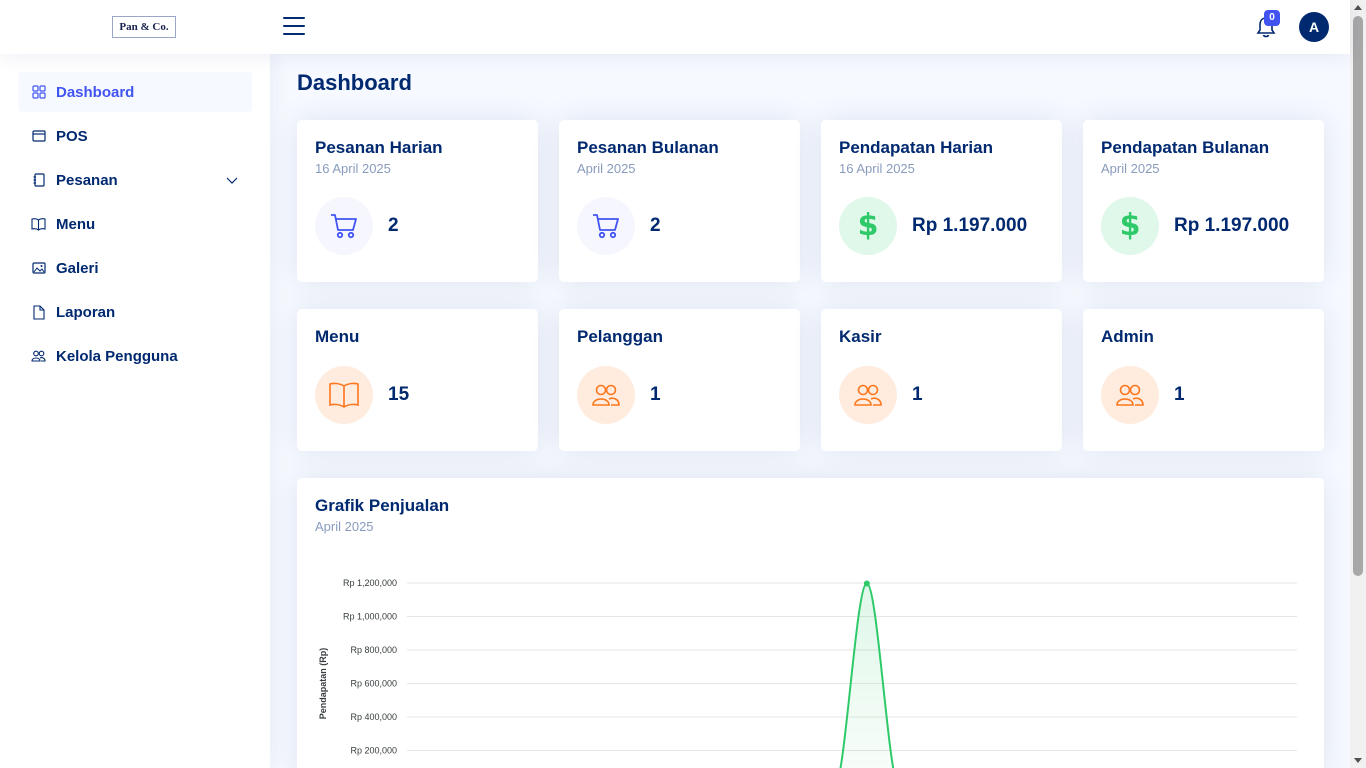 Image resolution: width=1366 pixels, height=768 pixels. I want to click on y-tick-label: Rp 1,200,000, so click(370, 583).